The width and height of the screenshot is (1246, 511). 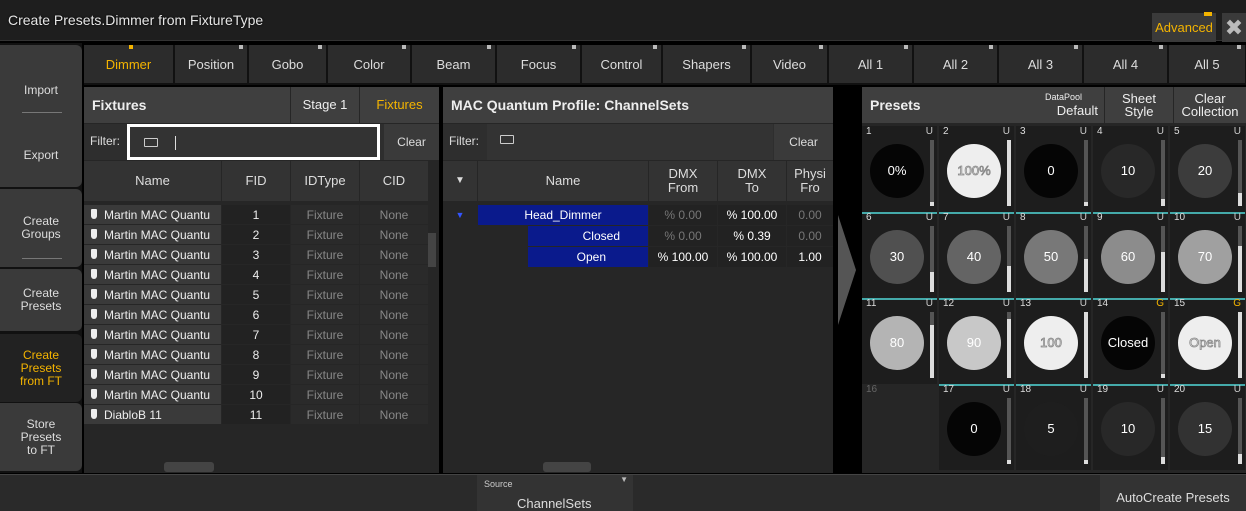 I want to click on preset-cell: 12 U 90, so click(x=976, y=341).